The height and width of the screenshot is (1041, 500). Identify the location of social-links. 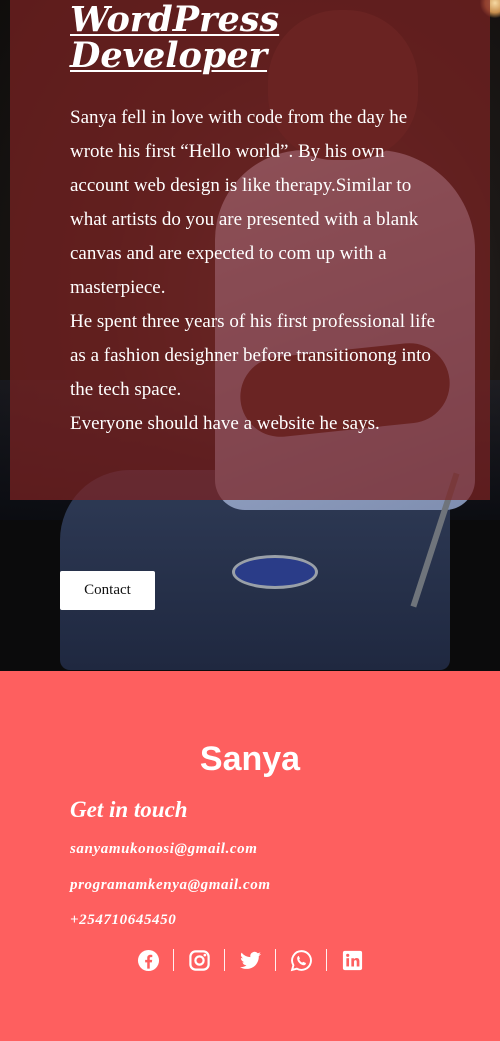
(250, 960).